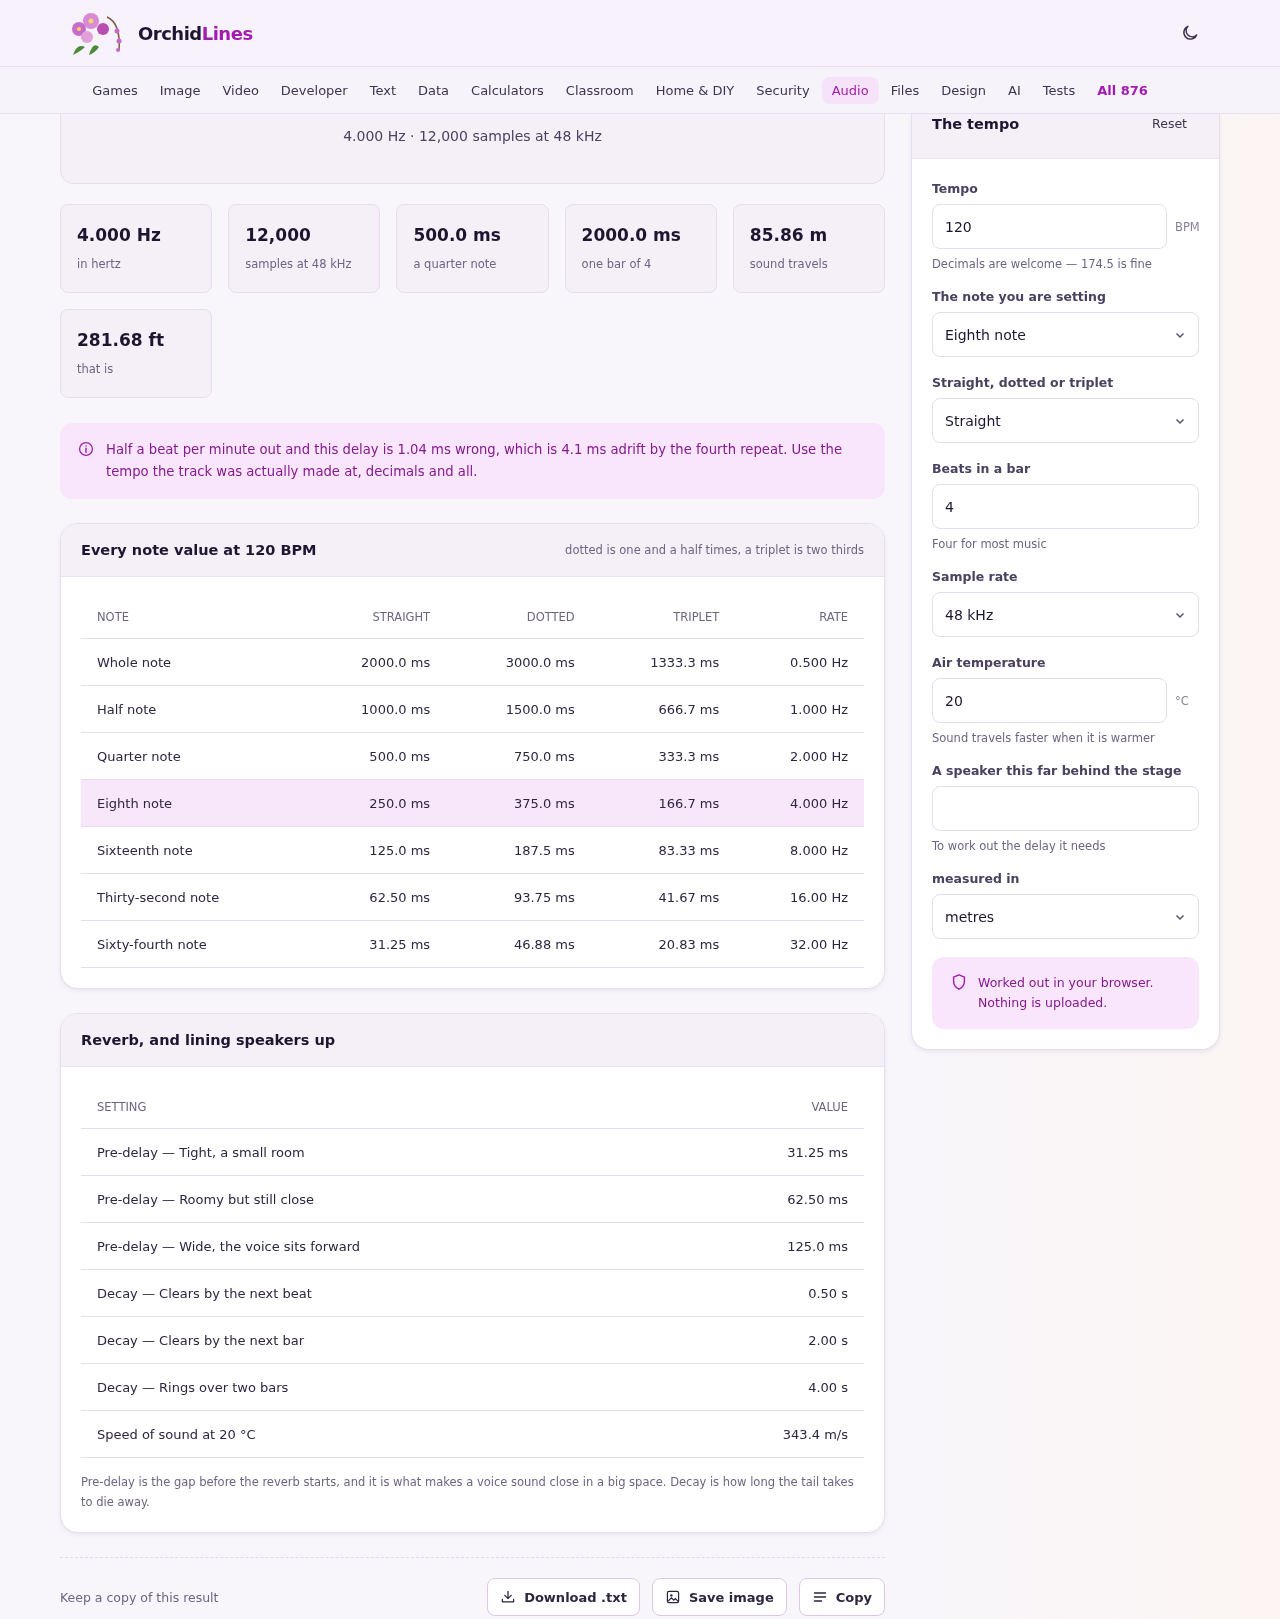 The image size is (1280, 1619). What do you see at coordinates (113, 616) in the screenshot?
I see `column-header: NOTE` at bounding box center [113, 616].